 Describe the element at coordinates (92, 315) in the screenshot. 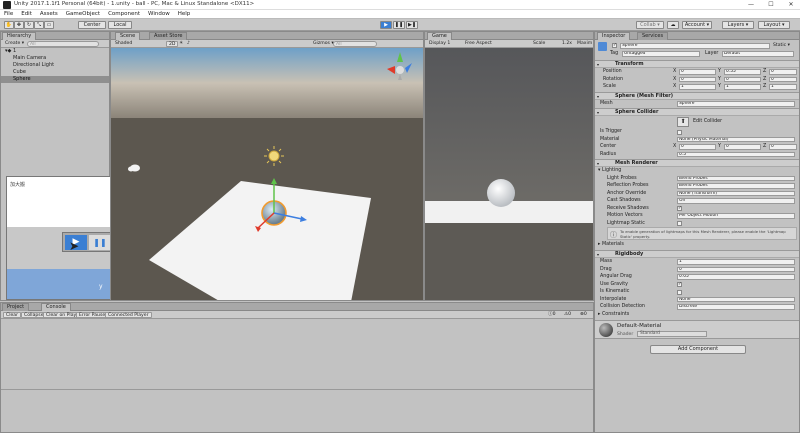

I see `console-error-pause-button: Error Pause` at that location.